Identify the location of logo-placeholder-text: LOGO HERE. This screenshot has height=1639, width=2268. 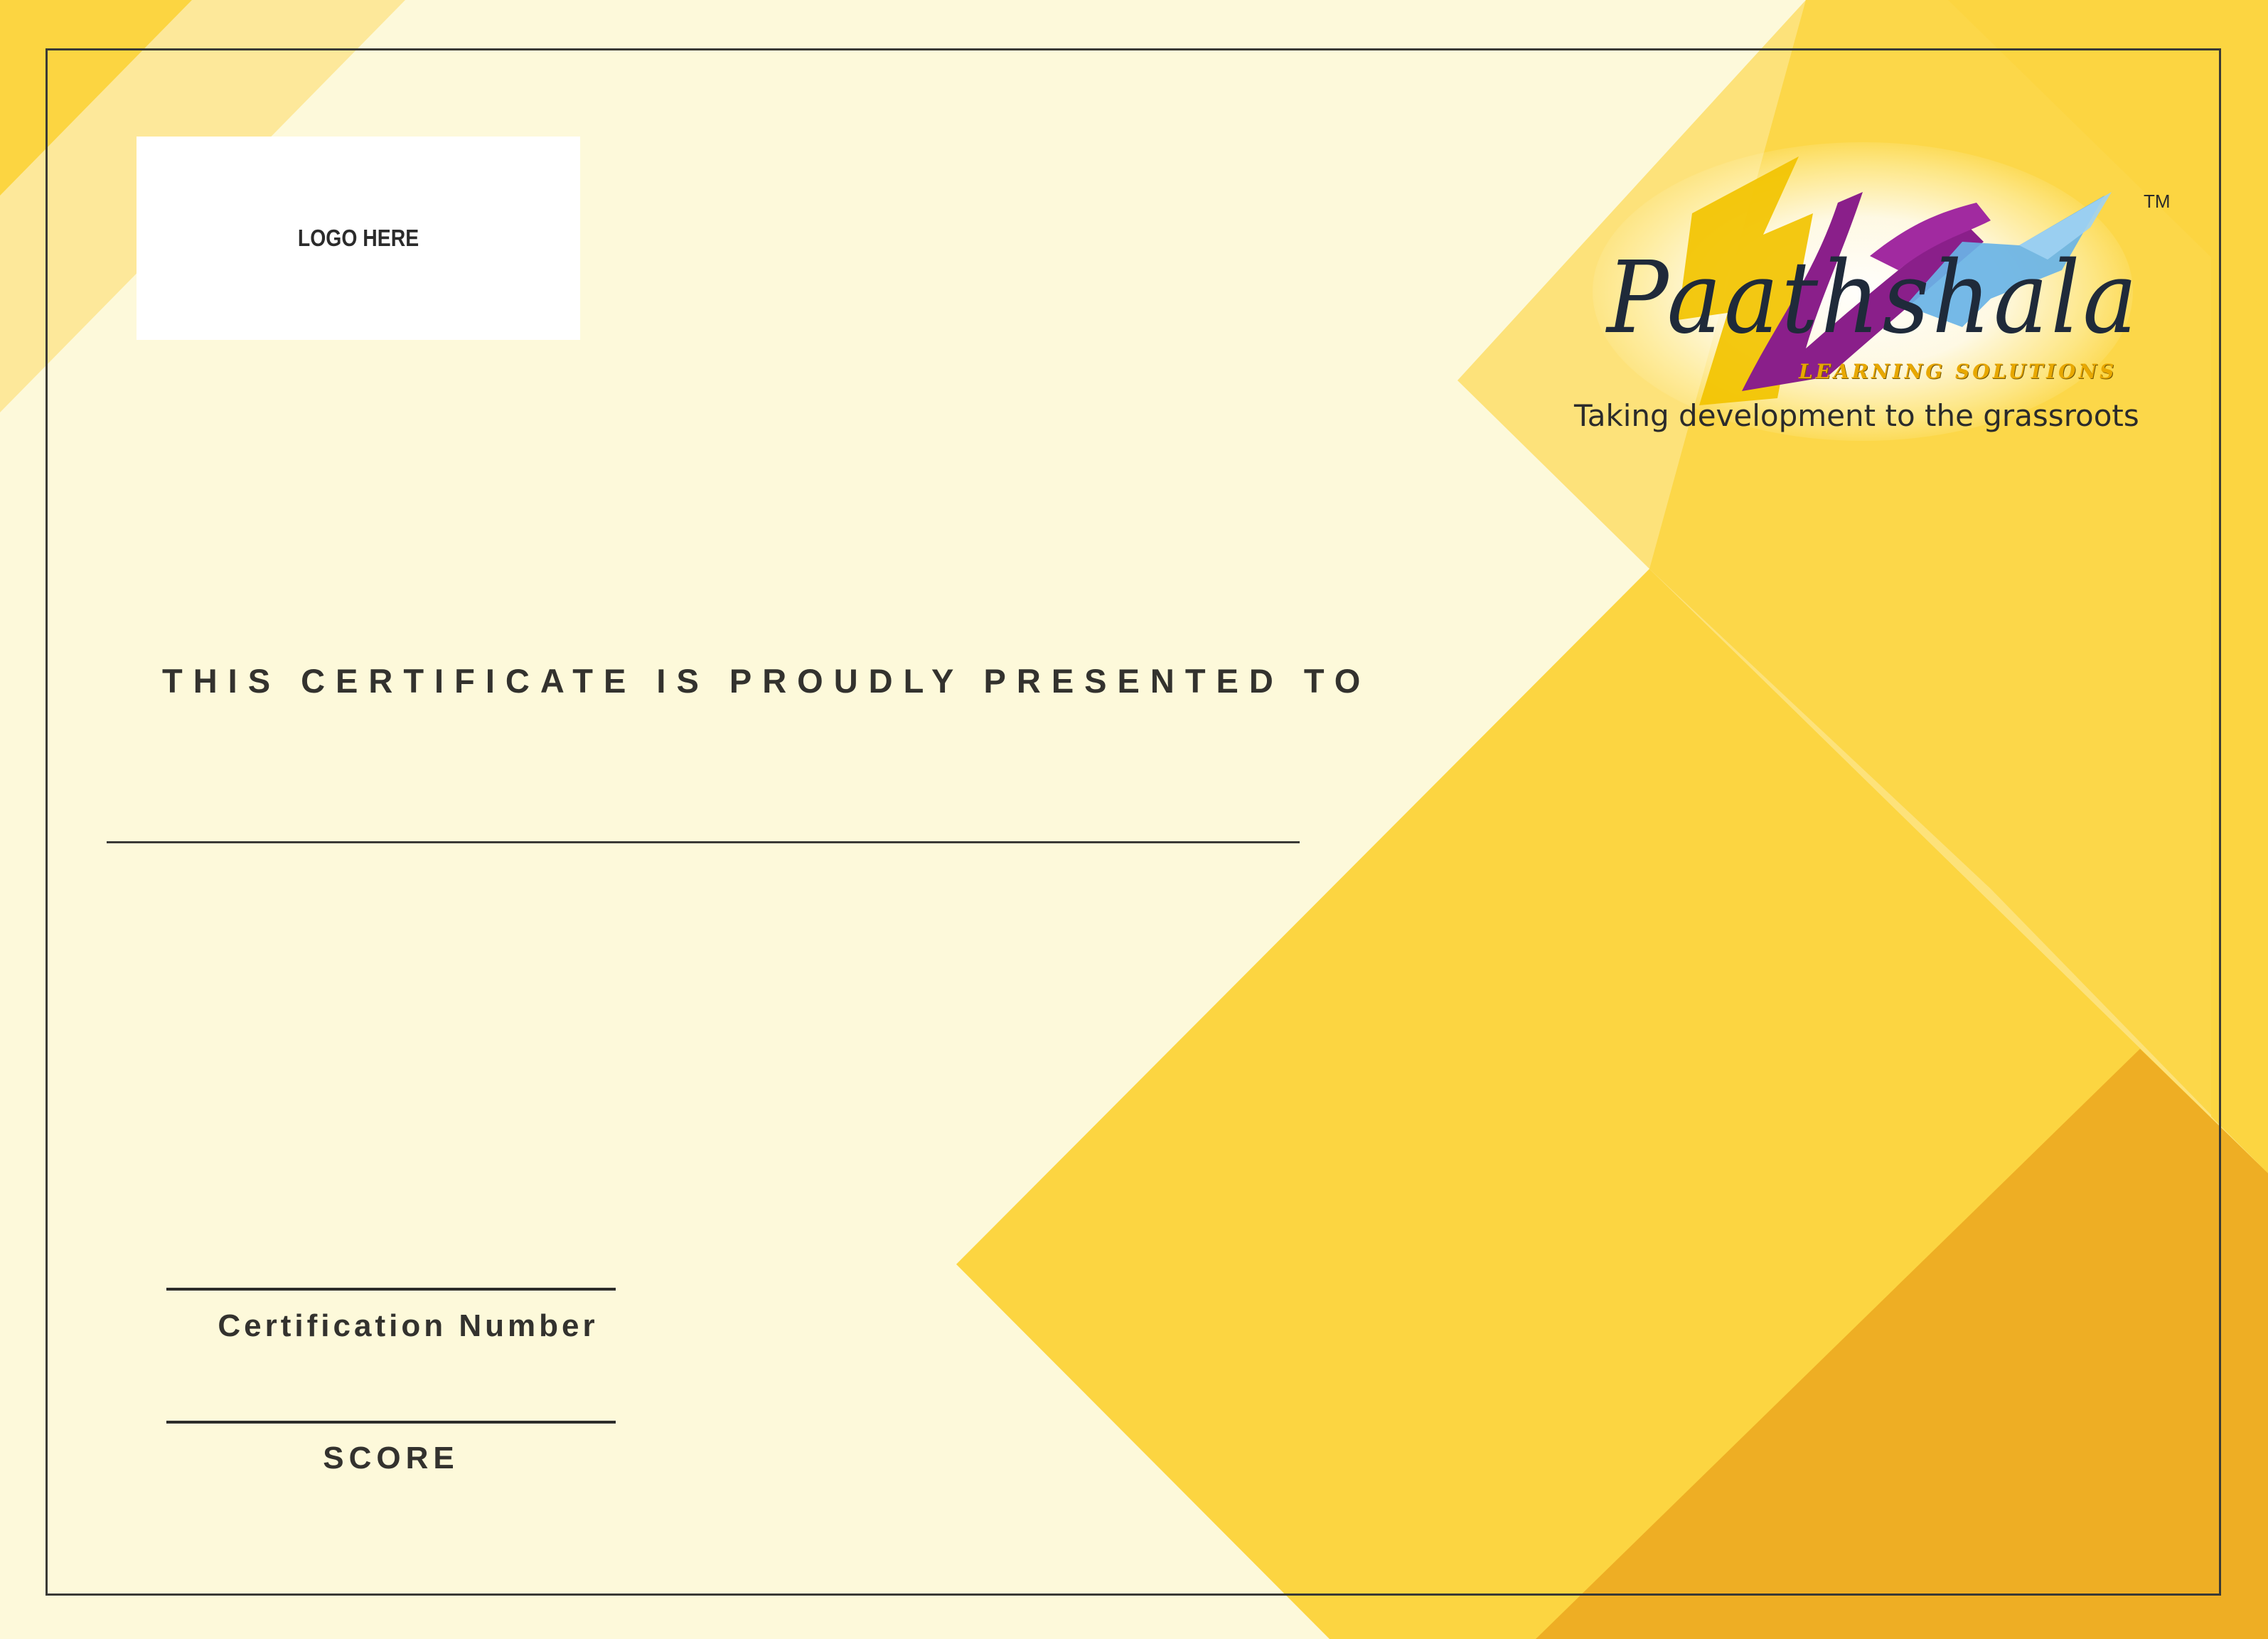
(358, 238).